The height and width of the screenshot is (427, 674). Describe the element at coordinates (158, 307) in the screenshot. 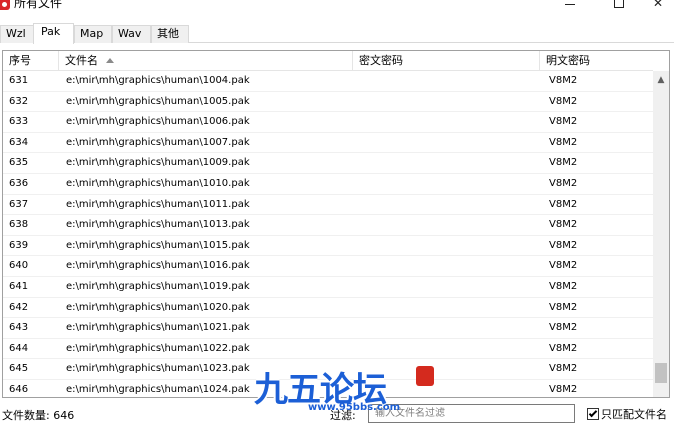

I see `cell-file: e:\mir\mh\graphics\human\1020.pak` at that location.